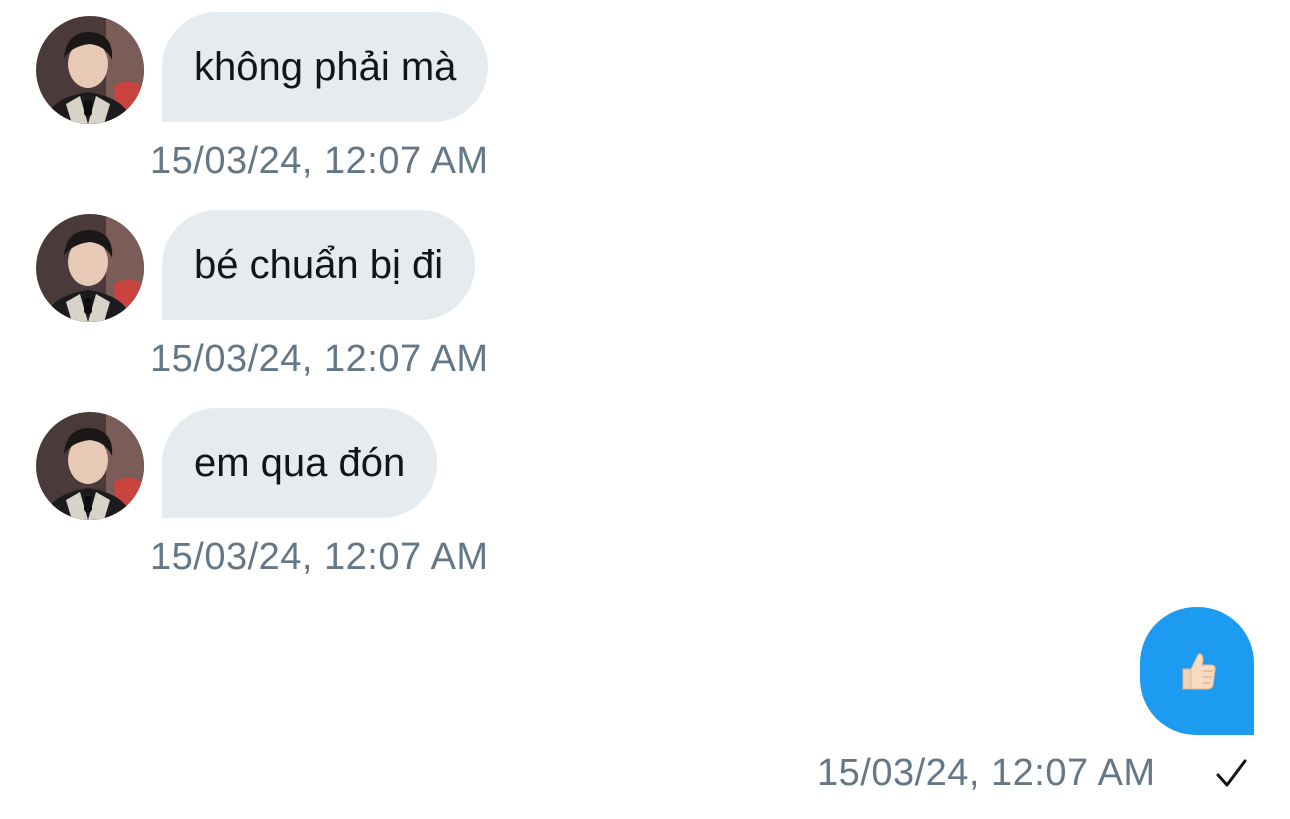 The width and height of the screenshot is (1290, 819). I want to click on message-text: em qua đón, so click(300, 463).